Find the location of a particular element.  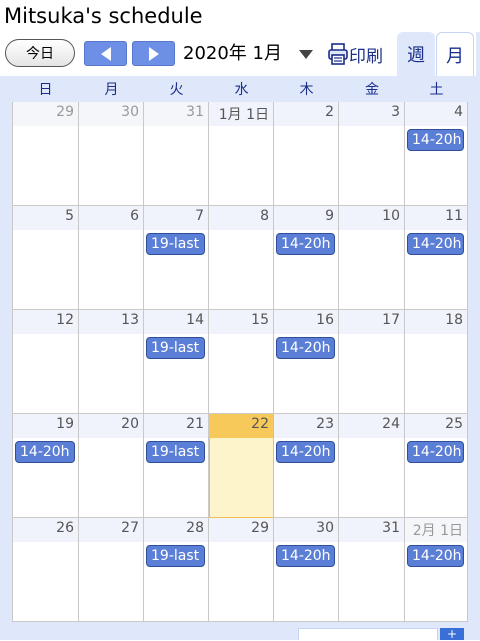

weekday-label: 木 is located at coordinates (306, 90).